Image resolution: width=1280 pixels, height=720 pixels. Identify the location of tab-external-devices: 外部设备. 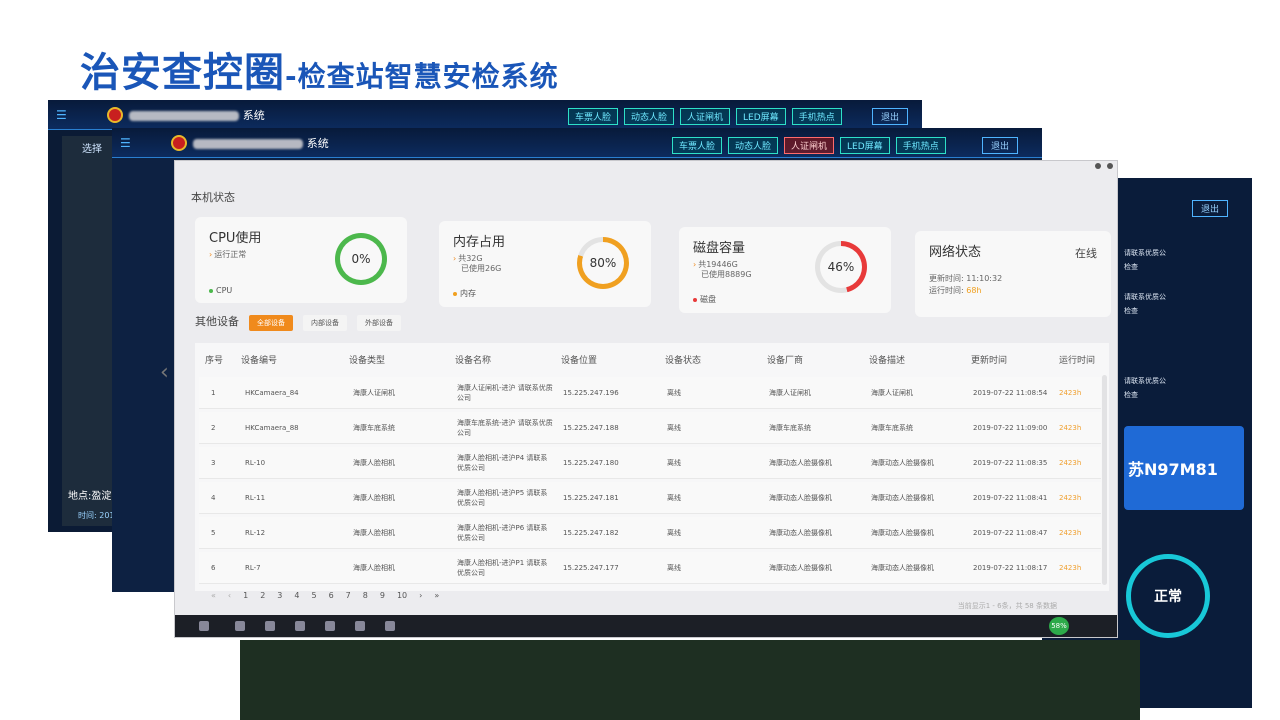
(379, 323).